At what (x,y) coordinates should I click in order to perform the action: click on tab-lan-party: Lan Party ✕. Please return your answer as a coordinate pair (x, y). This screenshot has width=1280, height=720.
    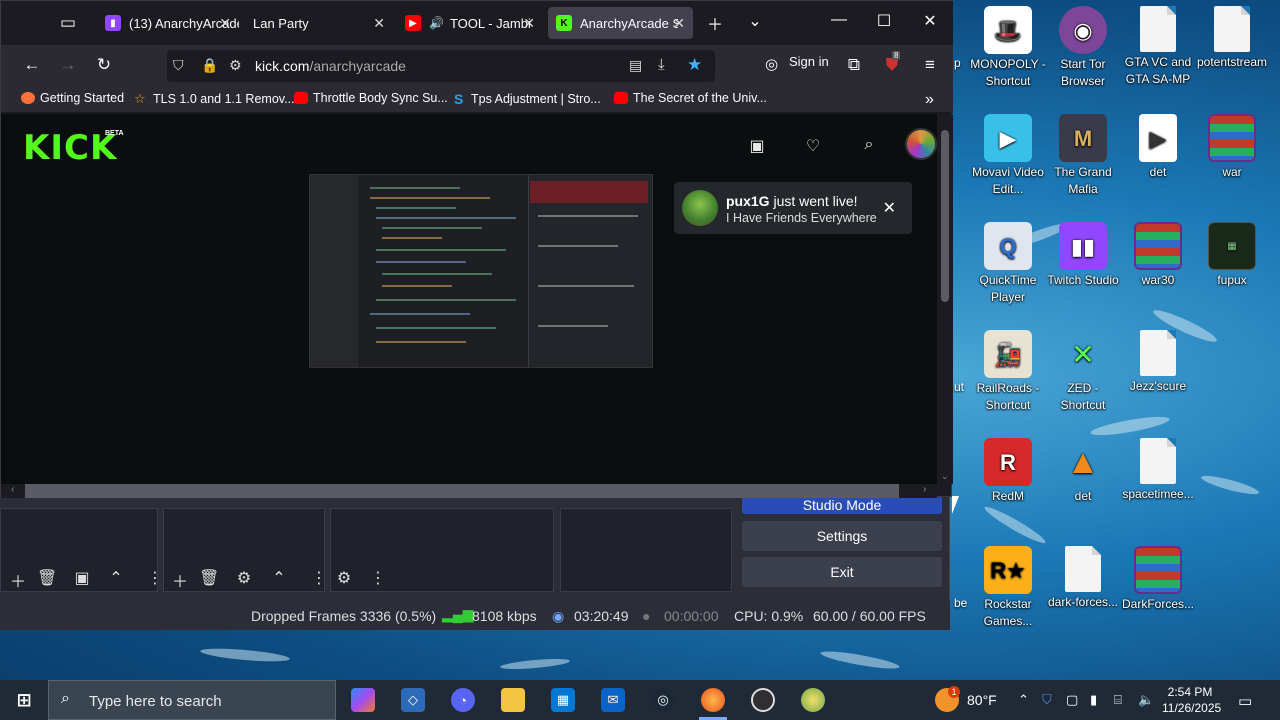
    Looking at the image, I should click on (319, 23).